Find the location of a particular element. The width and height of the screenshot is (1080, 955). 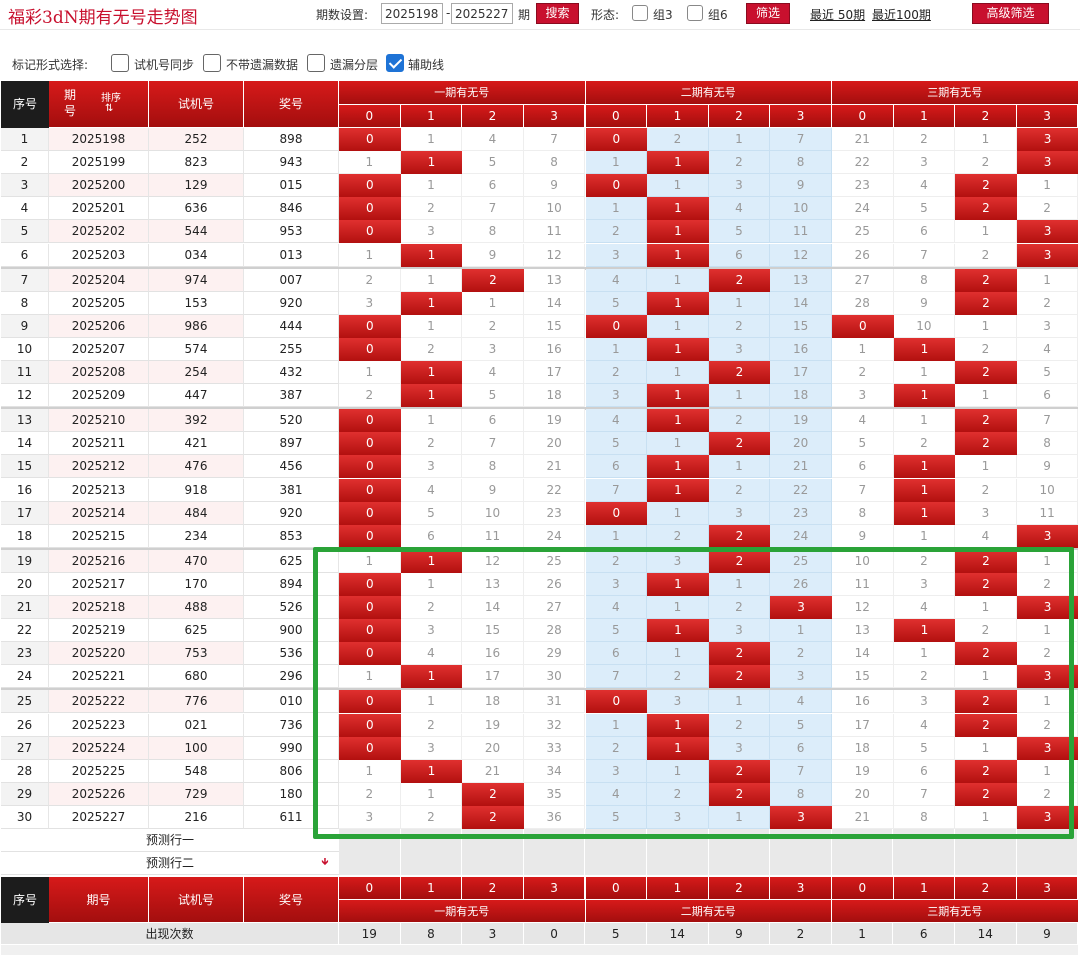

row-testno: 034 is located at coordinates (196, 255).